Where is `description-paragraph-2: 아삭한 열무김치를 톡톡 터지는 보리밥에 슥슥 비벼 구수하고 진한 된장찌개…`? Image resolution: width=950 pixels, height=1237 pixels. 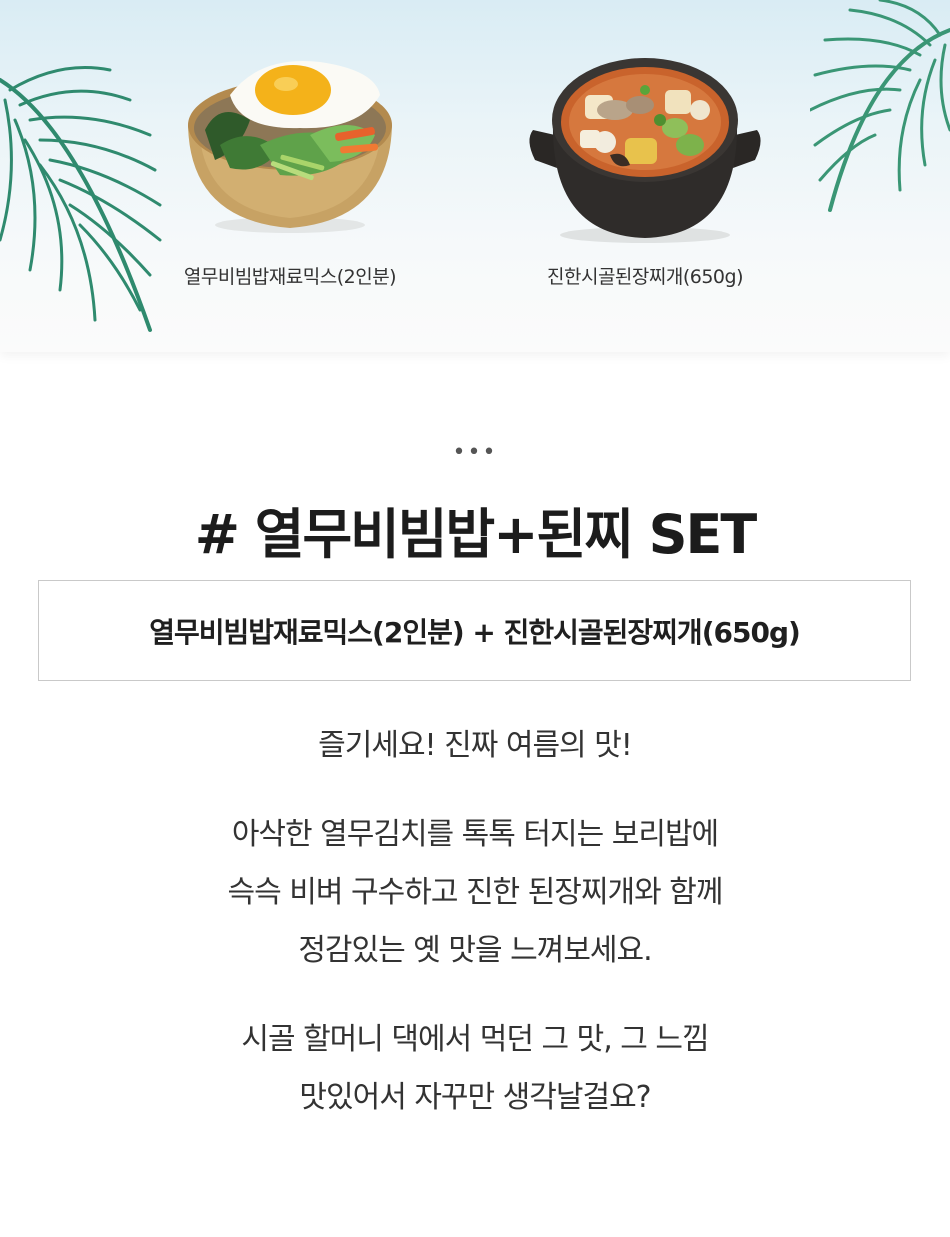
description-paragraph-2: 아삭한 열무김치를 톡톡 터지는 보리밥에 슥슥 비벼 구수하고 진한 된장찌개… is located at coordinates (475, 893).